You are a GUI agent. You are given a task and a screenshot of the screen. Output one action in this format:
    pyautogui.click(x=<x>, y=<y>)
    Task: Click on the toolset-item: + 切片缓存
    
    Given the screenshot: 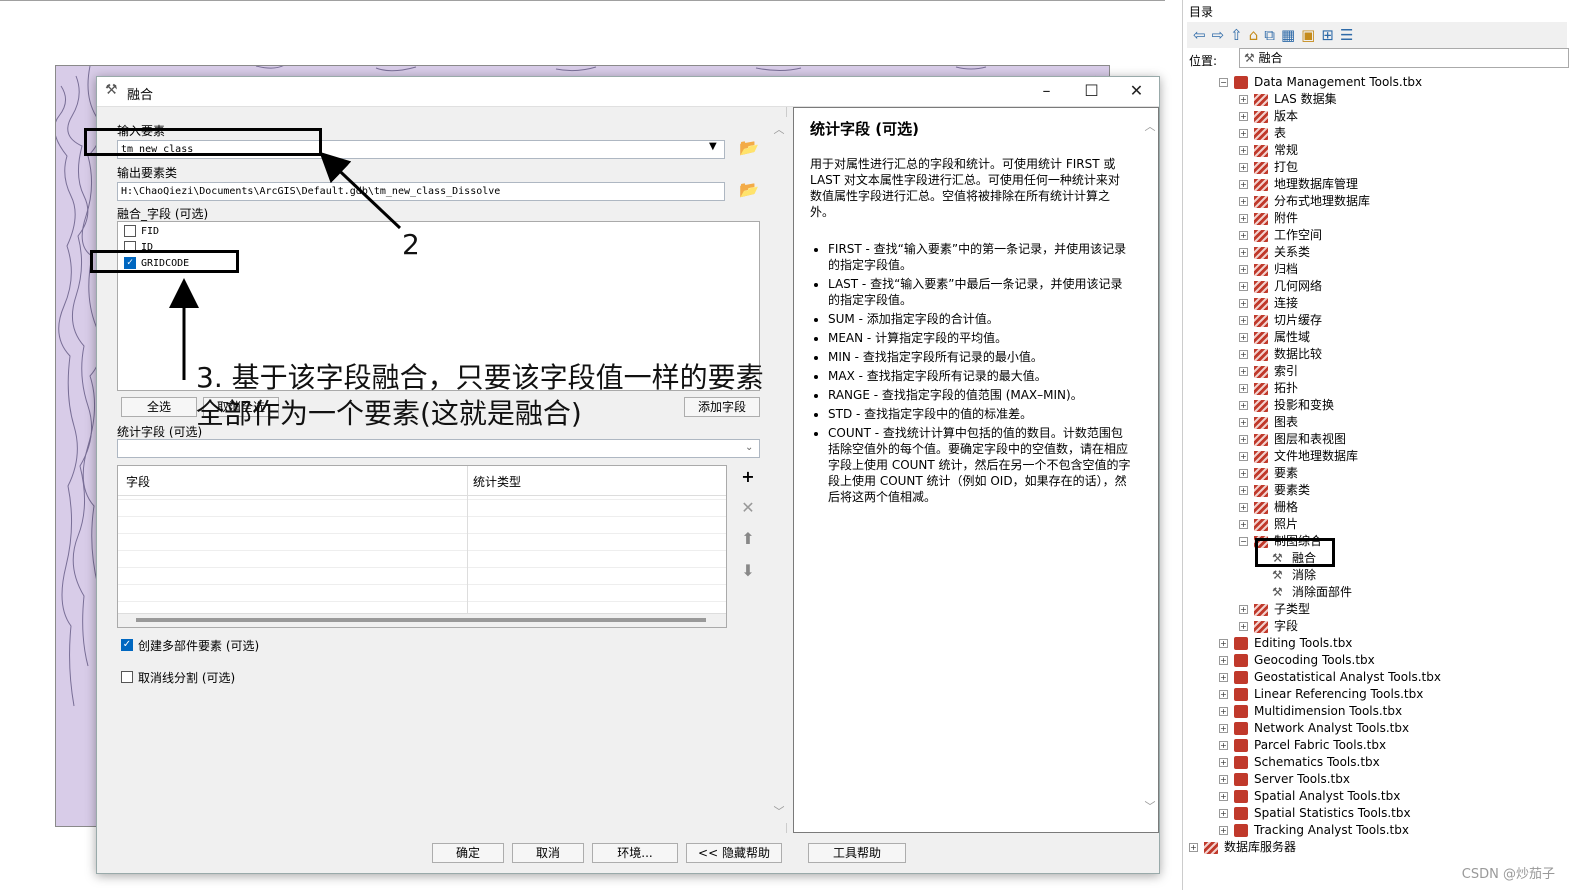 What is the action you would take?
    pyautogui.click(x=1280, y=320)
    